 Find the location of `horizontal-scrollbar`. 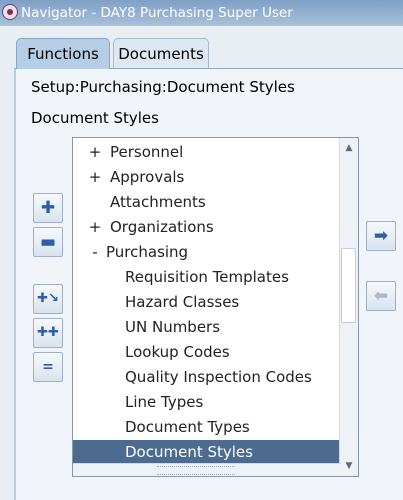

horizontal-scrollbar is located at coordinates (207, 469).